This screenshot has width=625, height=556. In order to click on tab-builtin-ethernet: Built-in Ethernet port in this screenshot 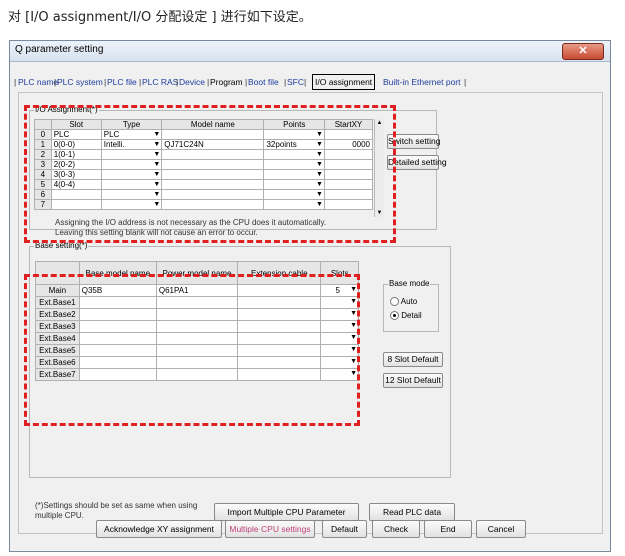, I will do `click(421, 82)`.